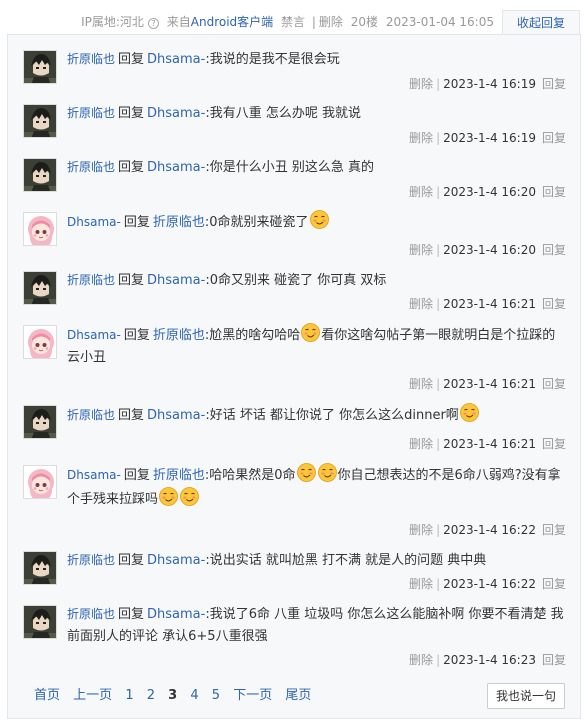 This screenshot has width=588, height=727. I want to click on ban-link: 禁言, so click(293, 22).